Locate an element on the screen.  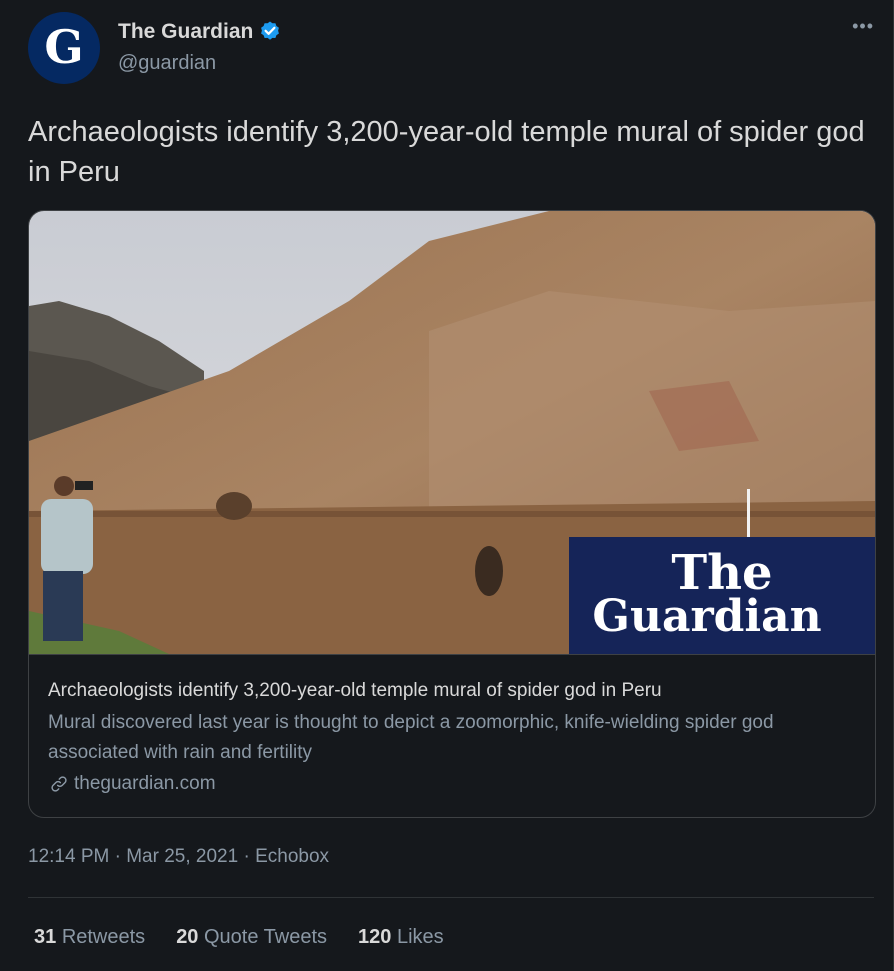
tweet-source: Echobox is located at coordinates (292, 856).